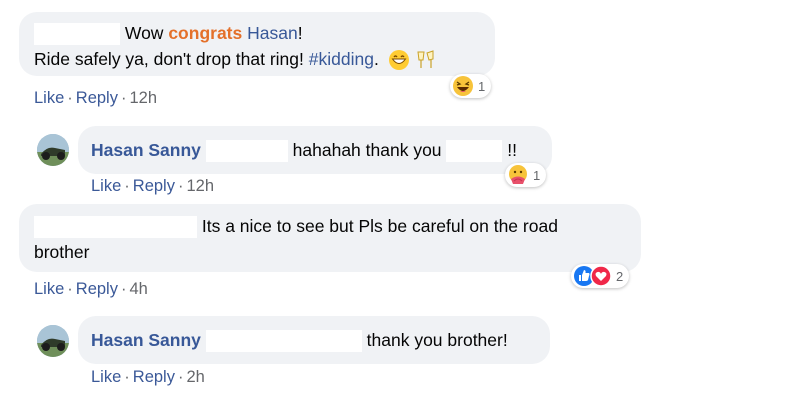 The width and height of the screenshot is (800, 400). I want to click on haha-reaction-icon, so click(463, 86).